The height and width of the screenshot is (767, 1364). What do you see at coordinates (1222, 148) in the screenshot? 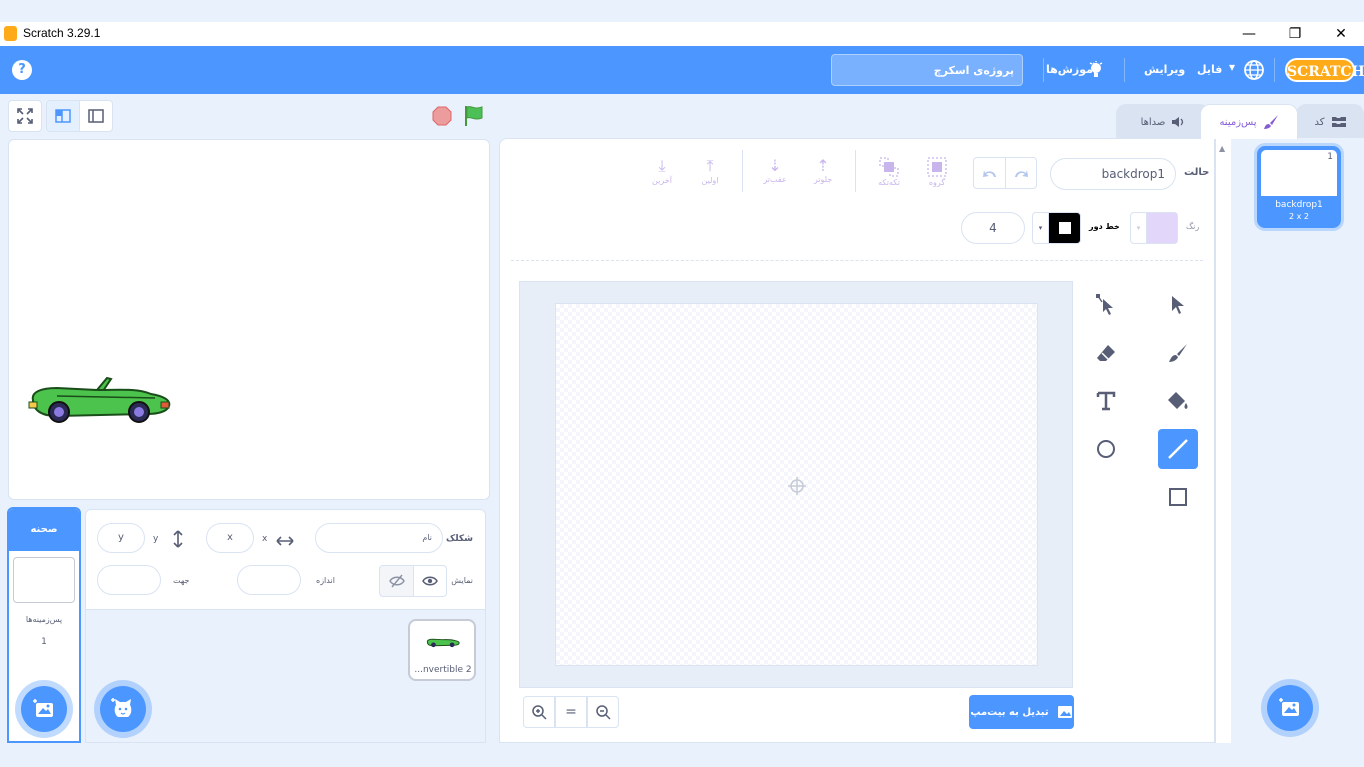
I see `scroll-up-icon: ▲` at bounding box center [1222, 148].